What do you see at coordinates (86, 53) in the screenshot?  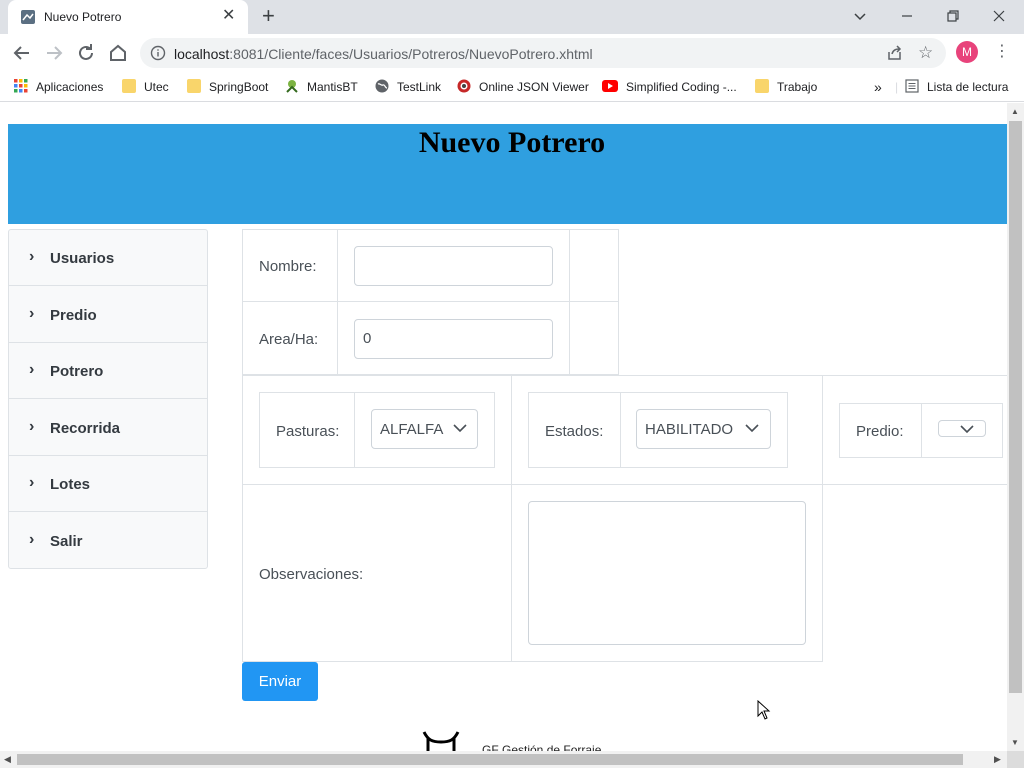 I see `reload-icon` at bounding box center [86, 53].